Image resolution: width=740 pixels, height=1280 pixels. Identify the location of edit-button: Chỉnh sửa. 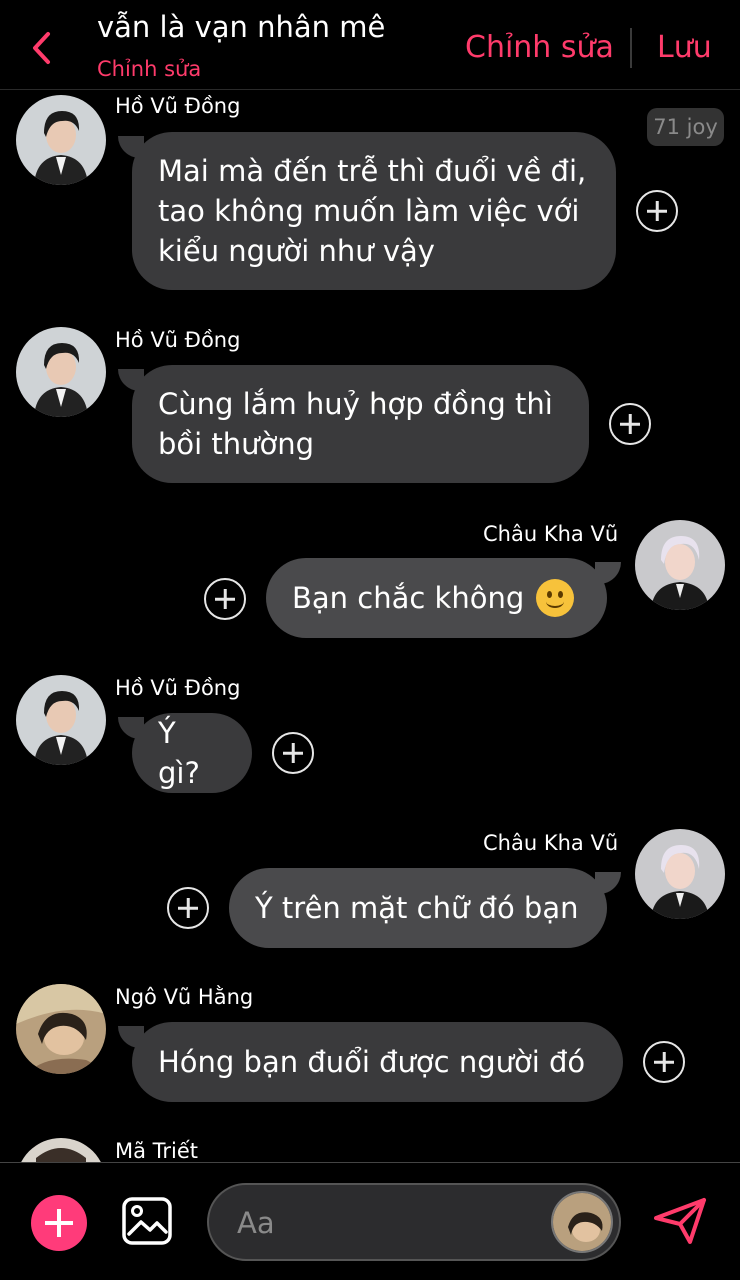
(539, 47).